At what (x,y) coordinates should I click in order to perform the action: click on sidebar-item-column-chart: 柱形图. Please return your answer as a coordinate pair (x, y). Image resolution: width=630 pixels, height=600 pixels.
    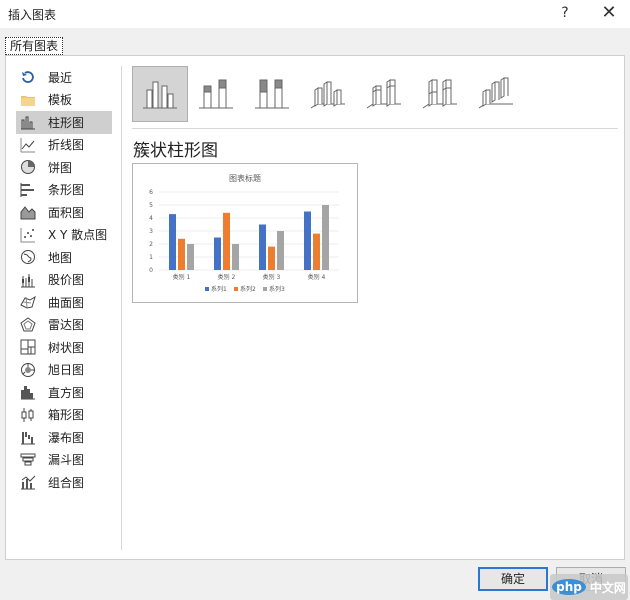
    Looking at the image, I should click on (64, 122).